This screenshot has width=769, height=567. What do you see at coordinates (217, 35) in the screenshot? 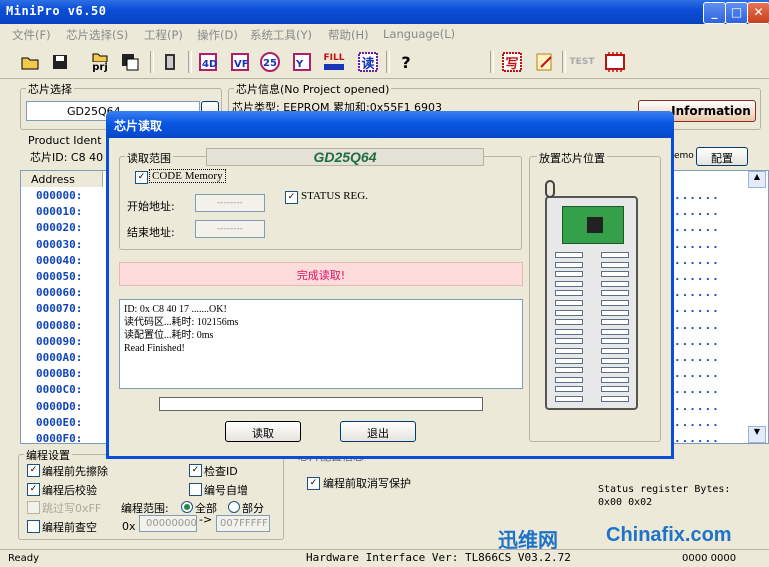
I see `menu-operation: 操作(D)` at bounding box center [217, 35].